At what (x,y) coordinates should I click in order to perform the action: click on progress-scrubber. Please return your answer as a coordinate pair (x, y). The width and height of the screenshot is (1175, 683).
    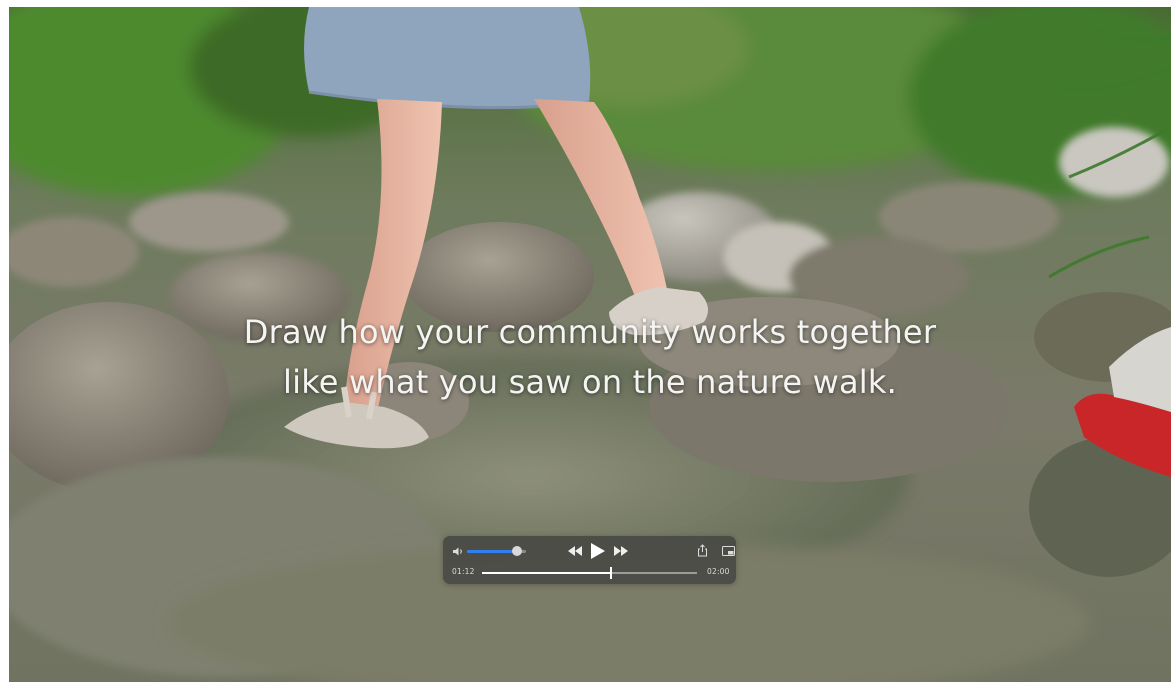
    Looking at the image, I should click on (589, 573).